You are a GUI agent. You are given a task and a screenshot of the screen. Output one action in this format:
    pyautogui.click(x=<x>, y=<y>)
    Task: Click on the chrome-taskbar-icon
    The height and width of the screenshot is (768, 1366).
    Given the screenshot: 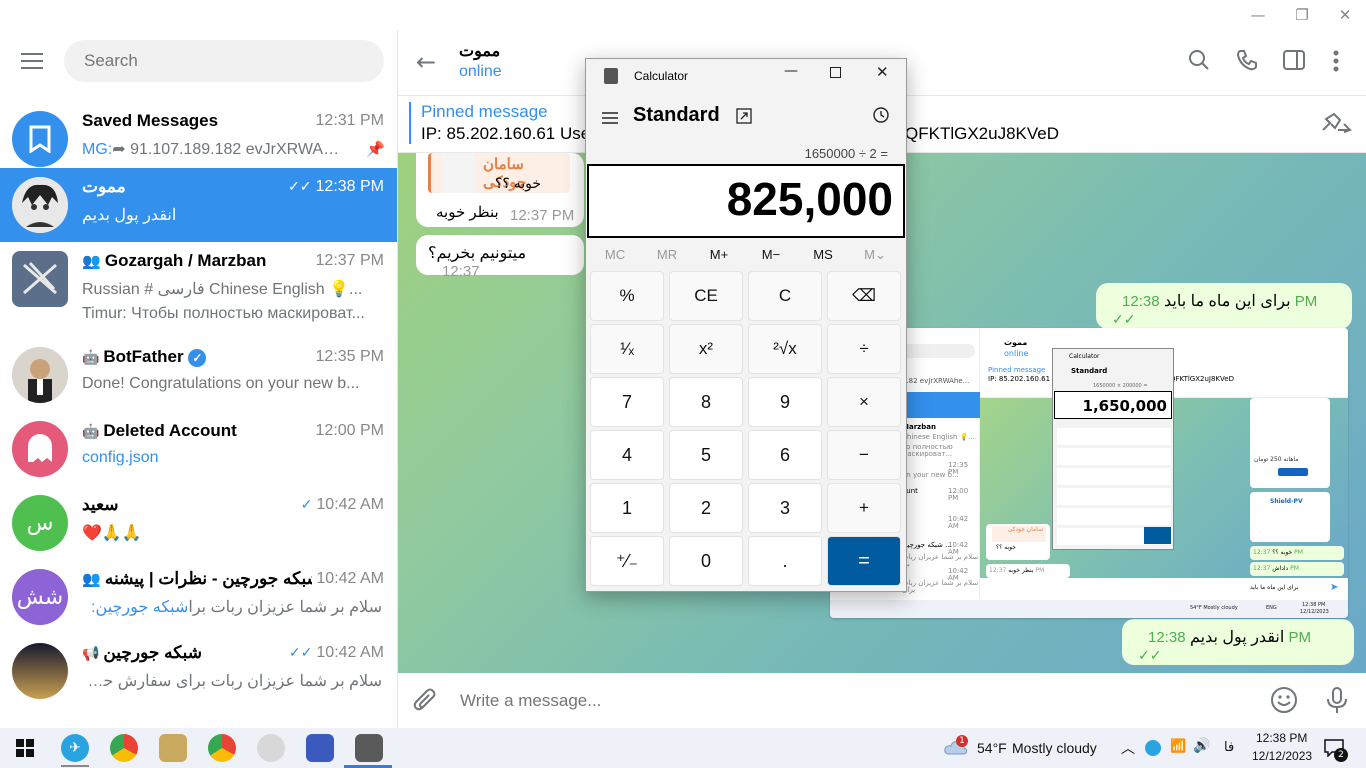 What is the action you would take?
    pyautogui.click(x=124, y=748)
    